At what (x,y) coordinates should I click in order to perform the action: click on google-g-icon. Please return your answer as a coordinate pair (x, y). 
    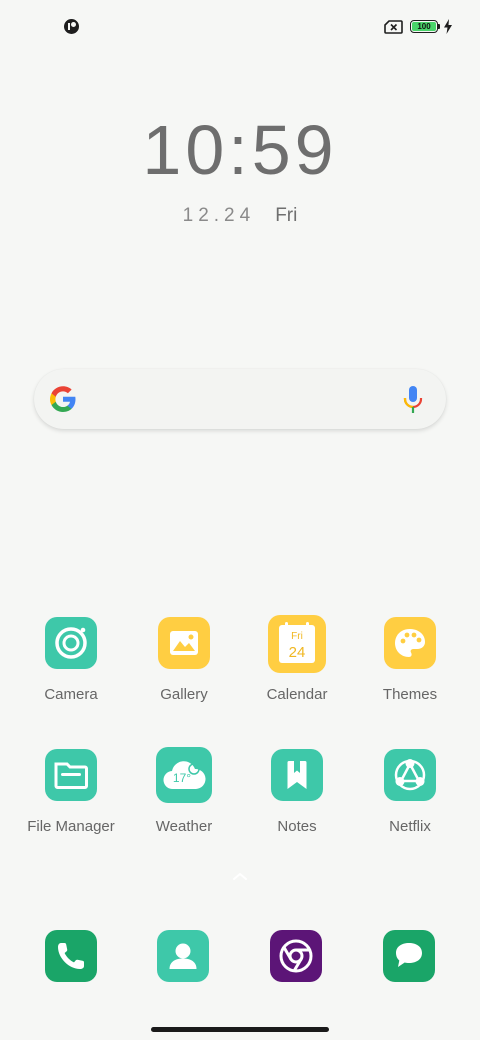
    Looking at the image, I should click on (63, 399).